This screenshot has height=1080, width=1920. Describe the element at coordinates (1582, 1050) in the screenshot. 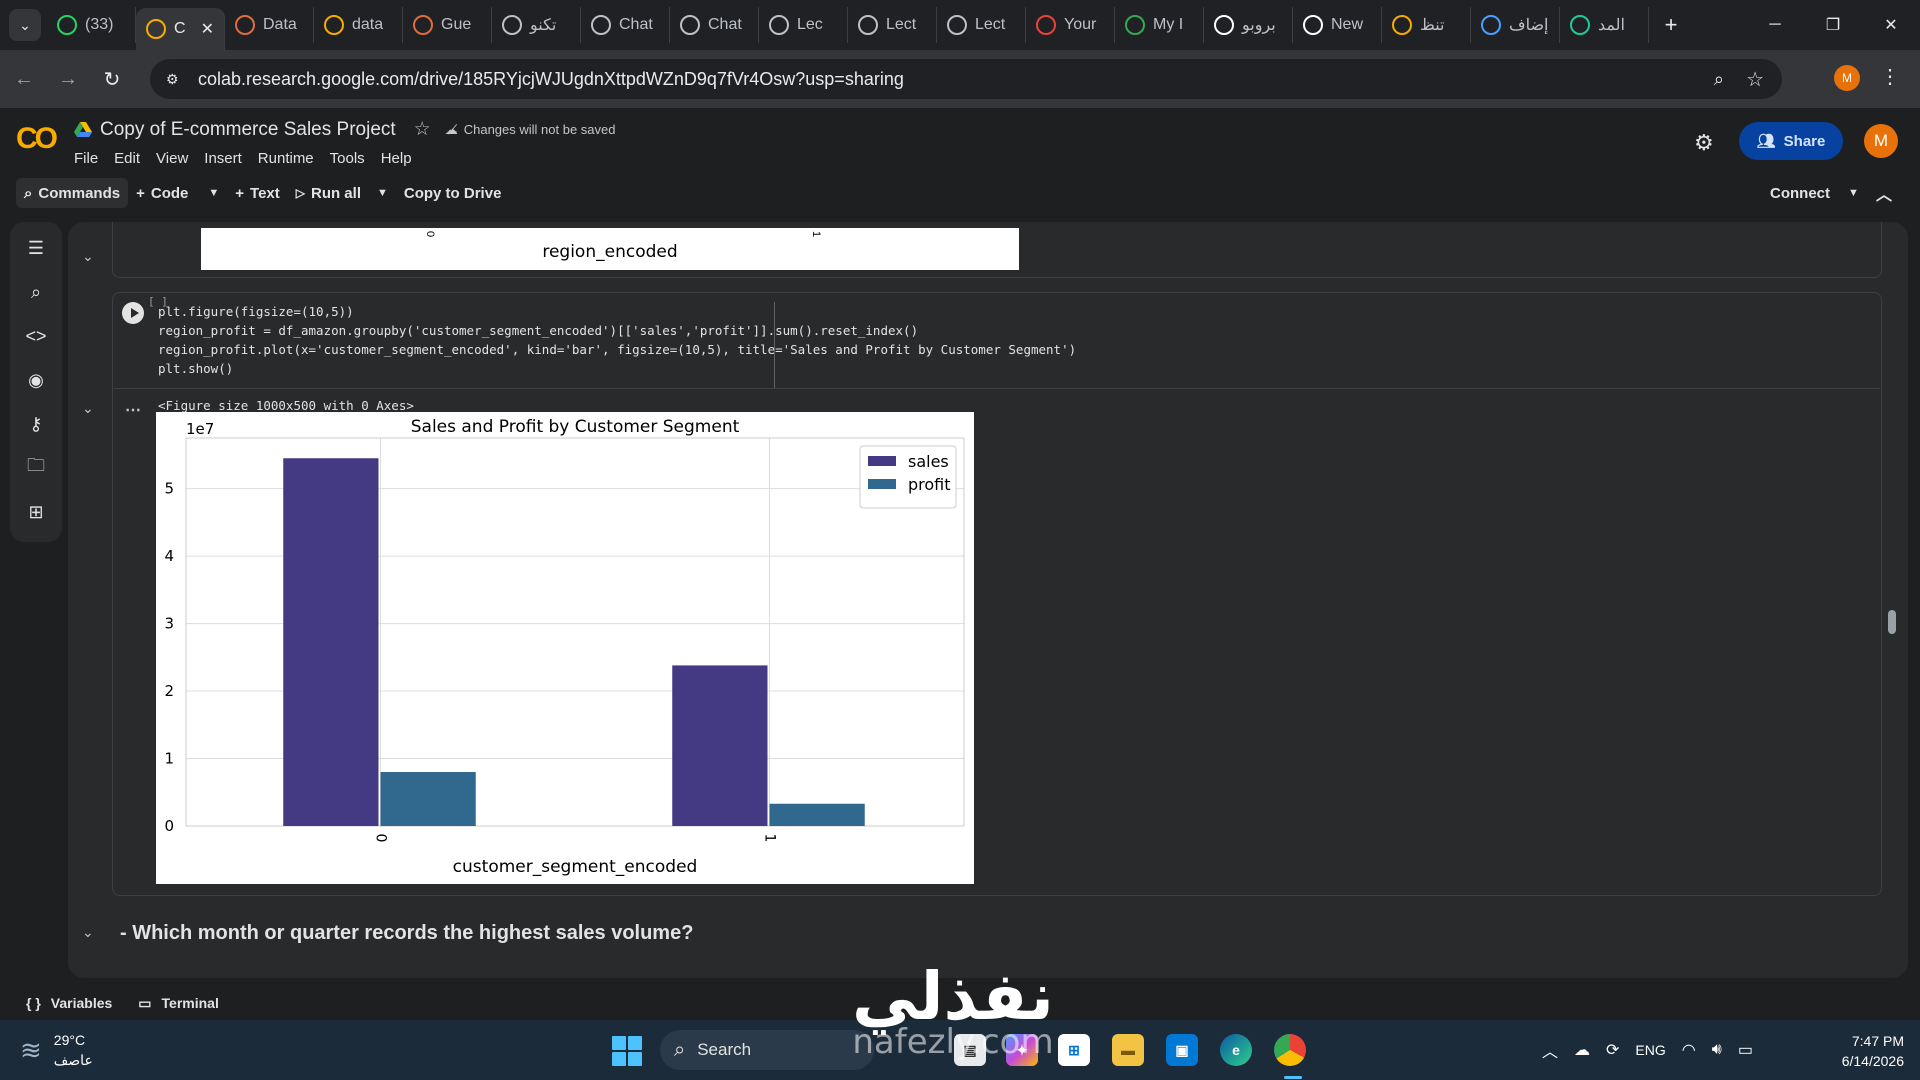

I see `onedrive-cloud-icon: ☁` at that location.